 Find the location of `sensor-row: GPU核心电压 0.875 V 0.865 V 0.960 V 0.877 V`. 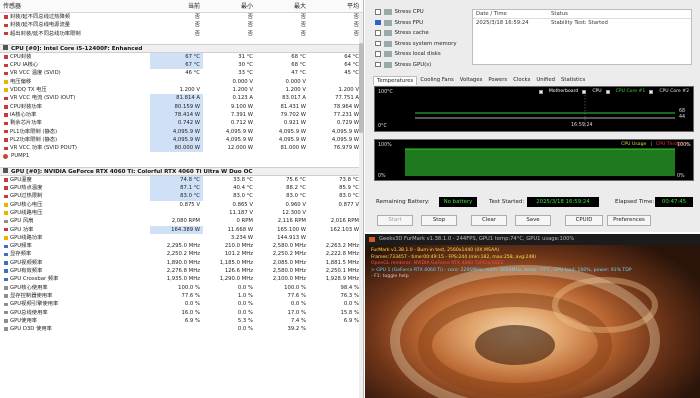

sensor-row: GPU核心电压 0.875 V 0.865 V 0.960 V 0.877 V is located at coordinates (181, 205).